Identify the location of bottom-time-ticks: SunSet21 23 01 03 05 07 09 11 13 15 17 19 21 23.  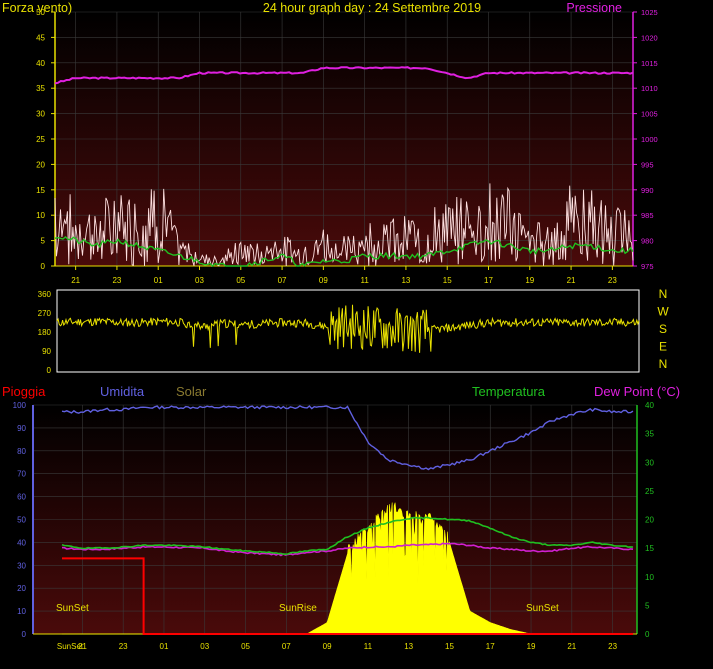
(337, 646).